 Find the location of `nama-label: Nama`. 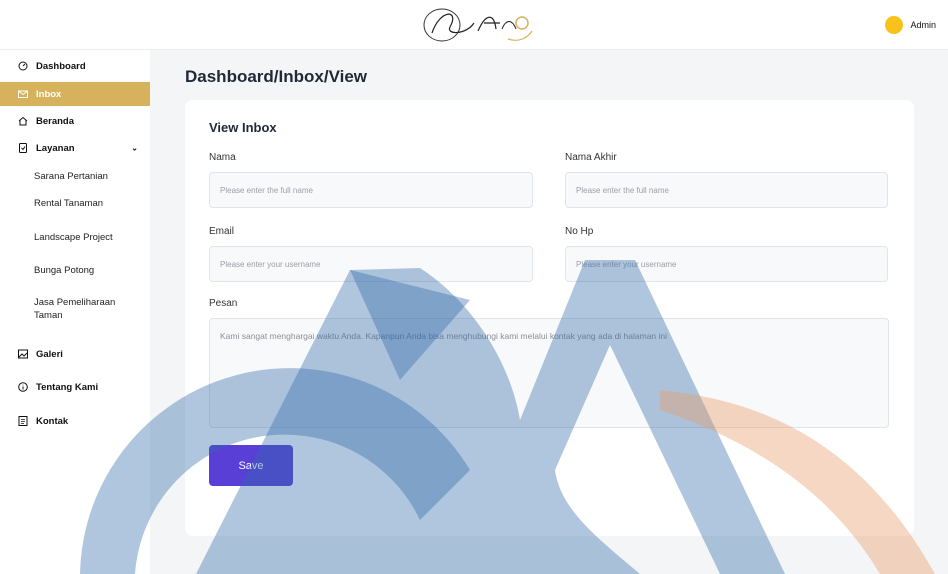

nama-label: Nama is located at coordinates (222, 157).